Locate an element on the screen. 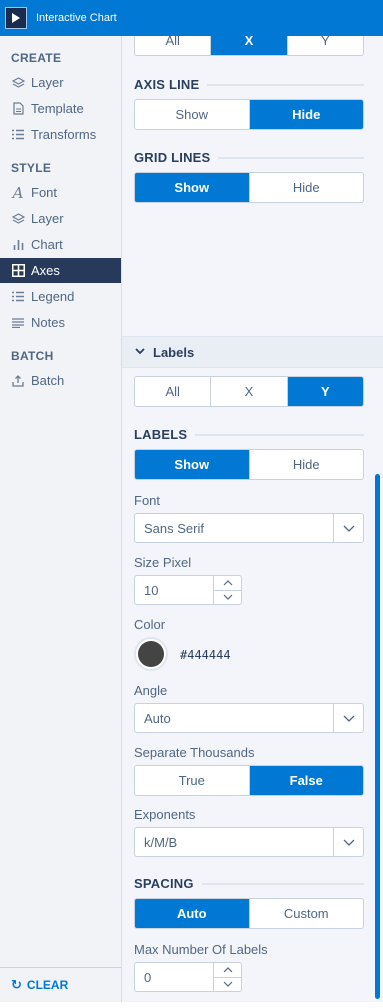 The width and height of the screenshot is (383, 1008). stepper-buttons is located at coordinates (227, 977).